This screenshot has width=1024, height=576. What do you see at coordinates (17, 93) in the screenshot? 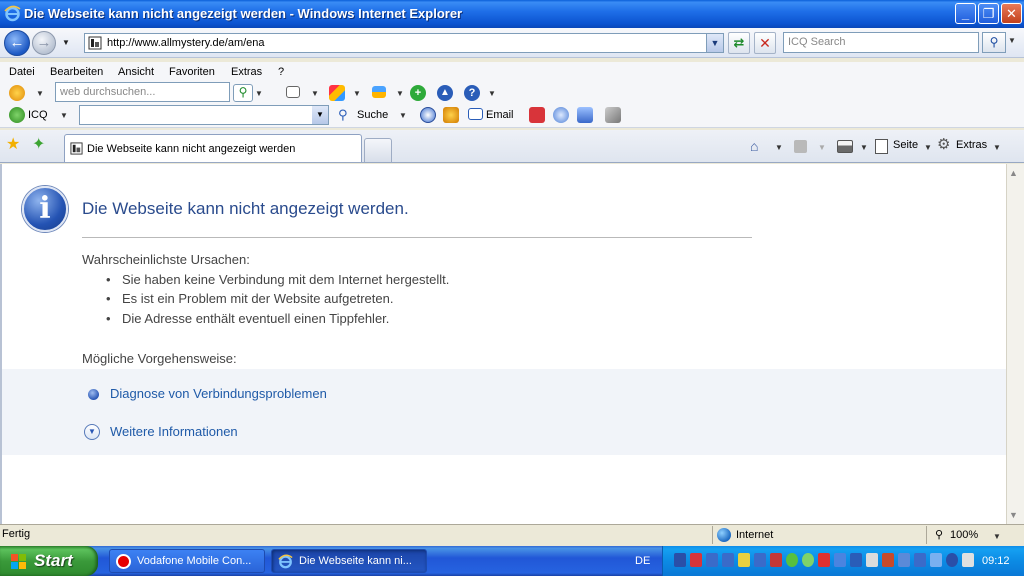
I see `toolbar-logo-icon` at bounding box center [17, 93].